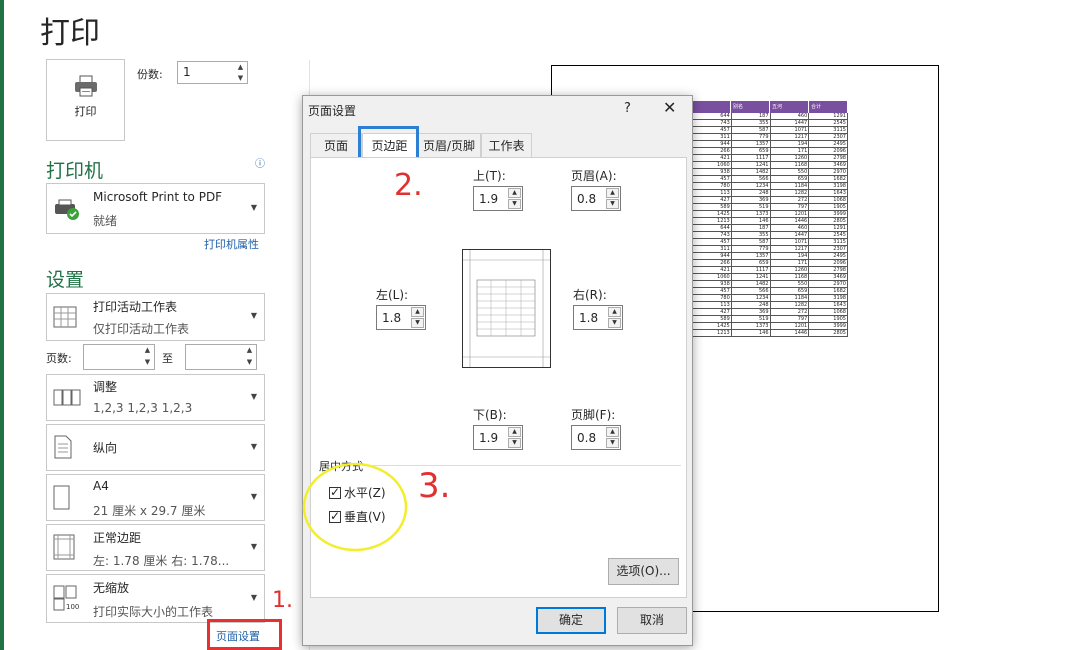 The image size is (1080, 650). Describe the element at coordinates (221, 357) in the screenshot. I see `pages-to-spinner: ▲ ▼` at that location.